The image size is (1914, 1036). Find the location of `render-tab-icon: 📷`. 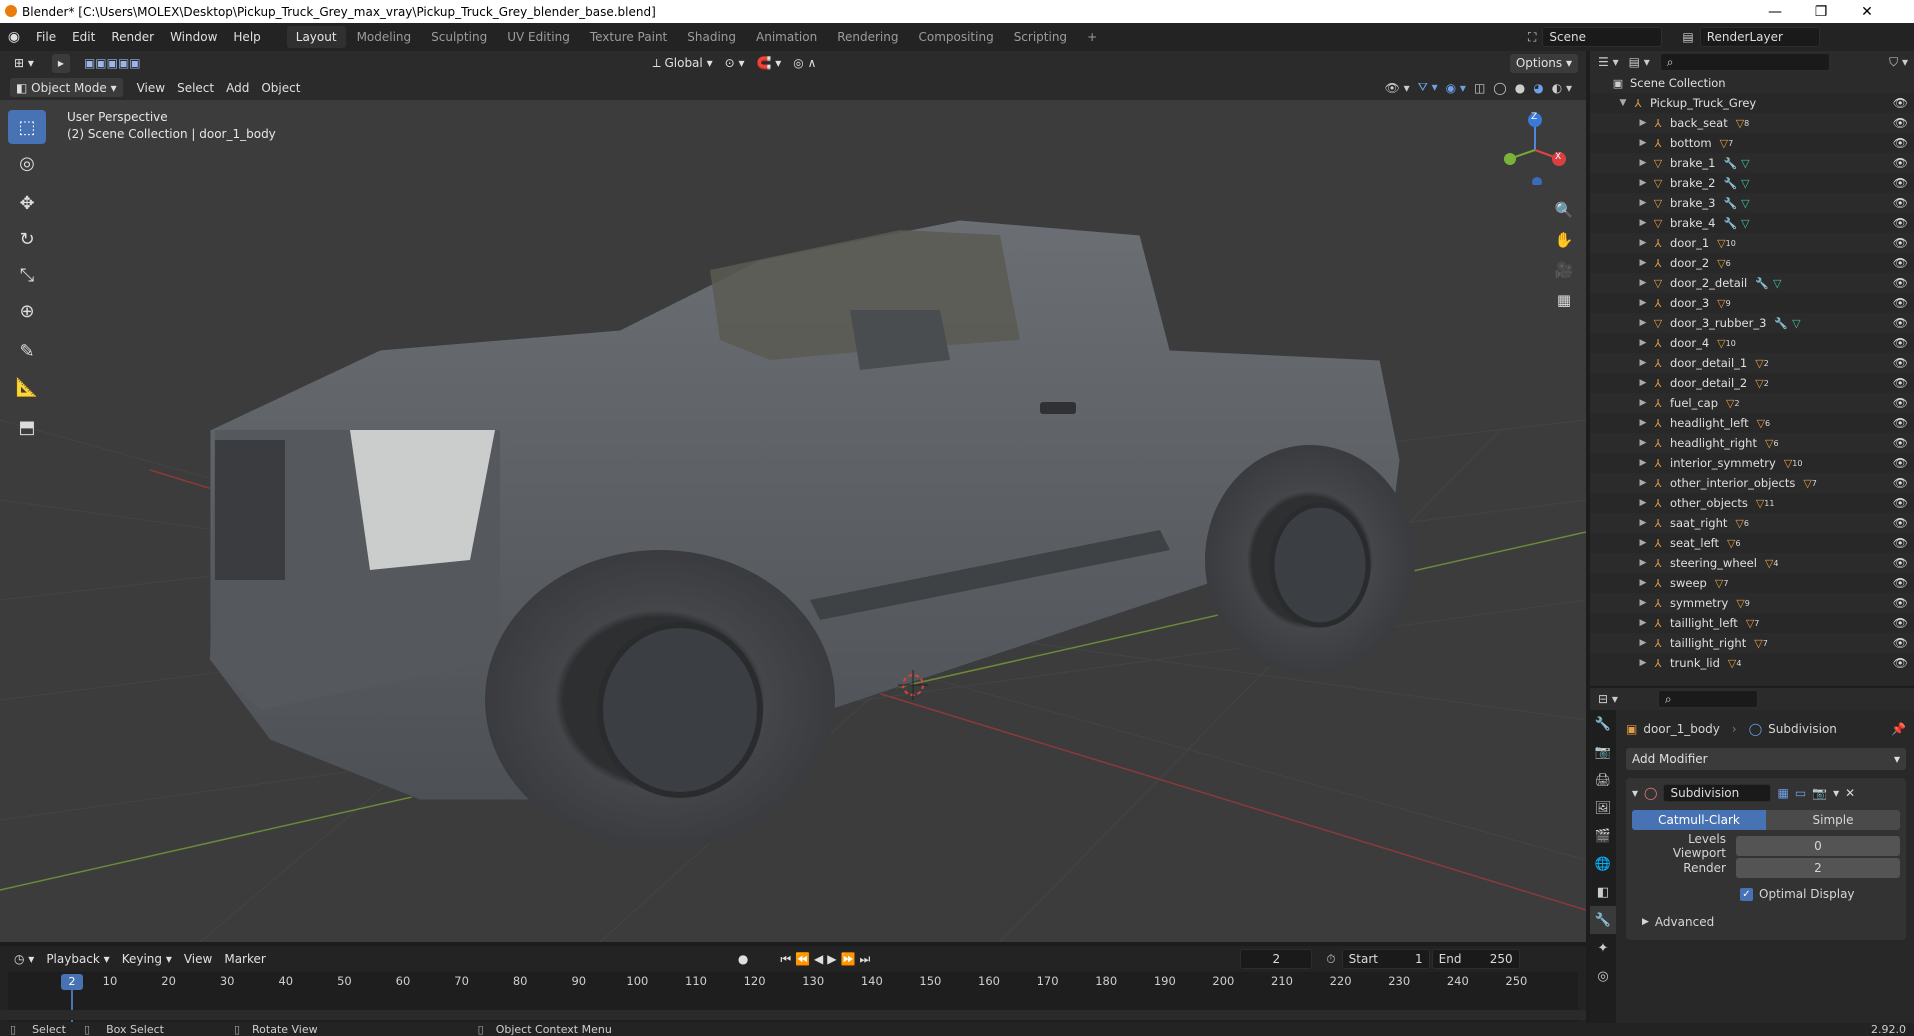

render-tab-icon: 📷 is located at coordinates (1603, 752).